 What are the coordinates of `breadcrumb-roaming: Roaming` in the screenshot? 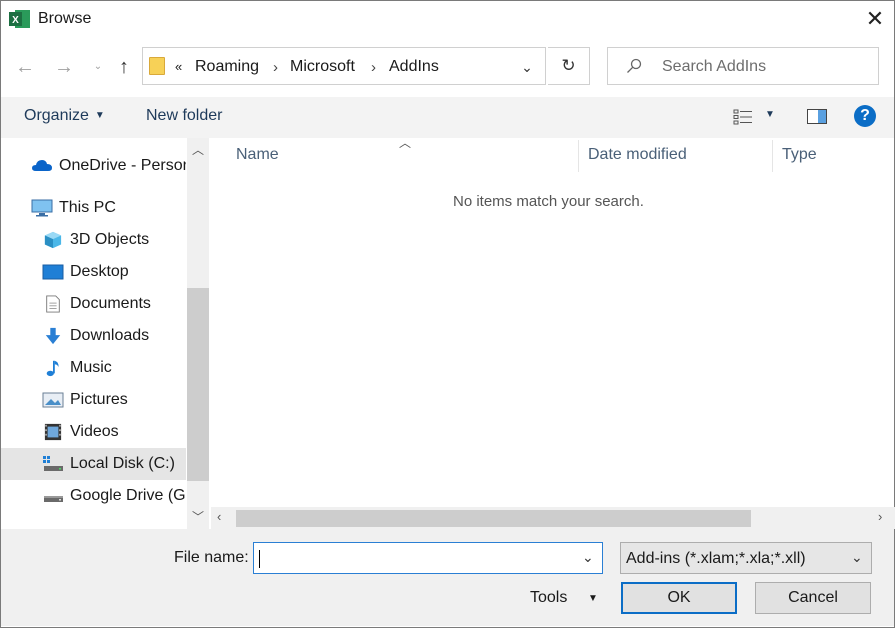 It's located at (227, 67).